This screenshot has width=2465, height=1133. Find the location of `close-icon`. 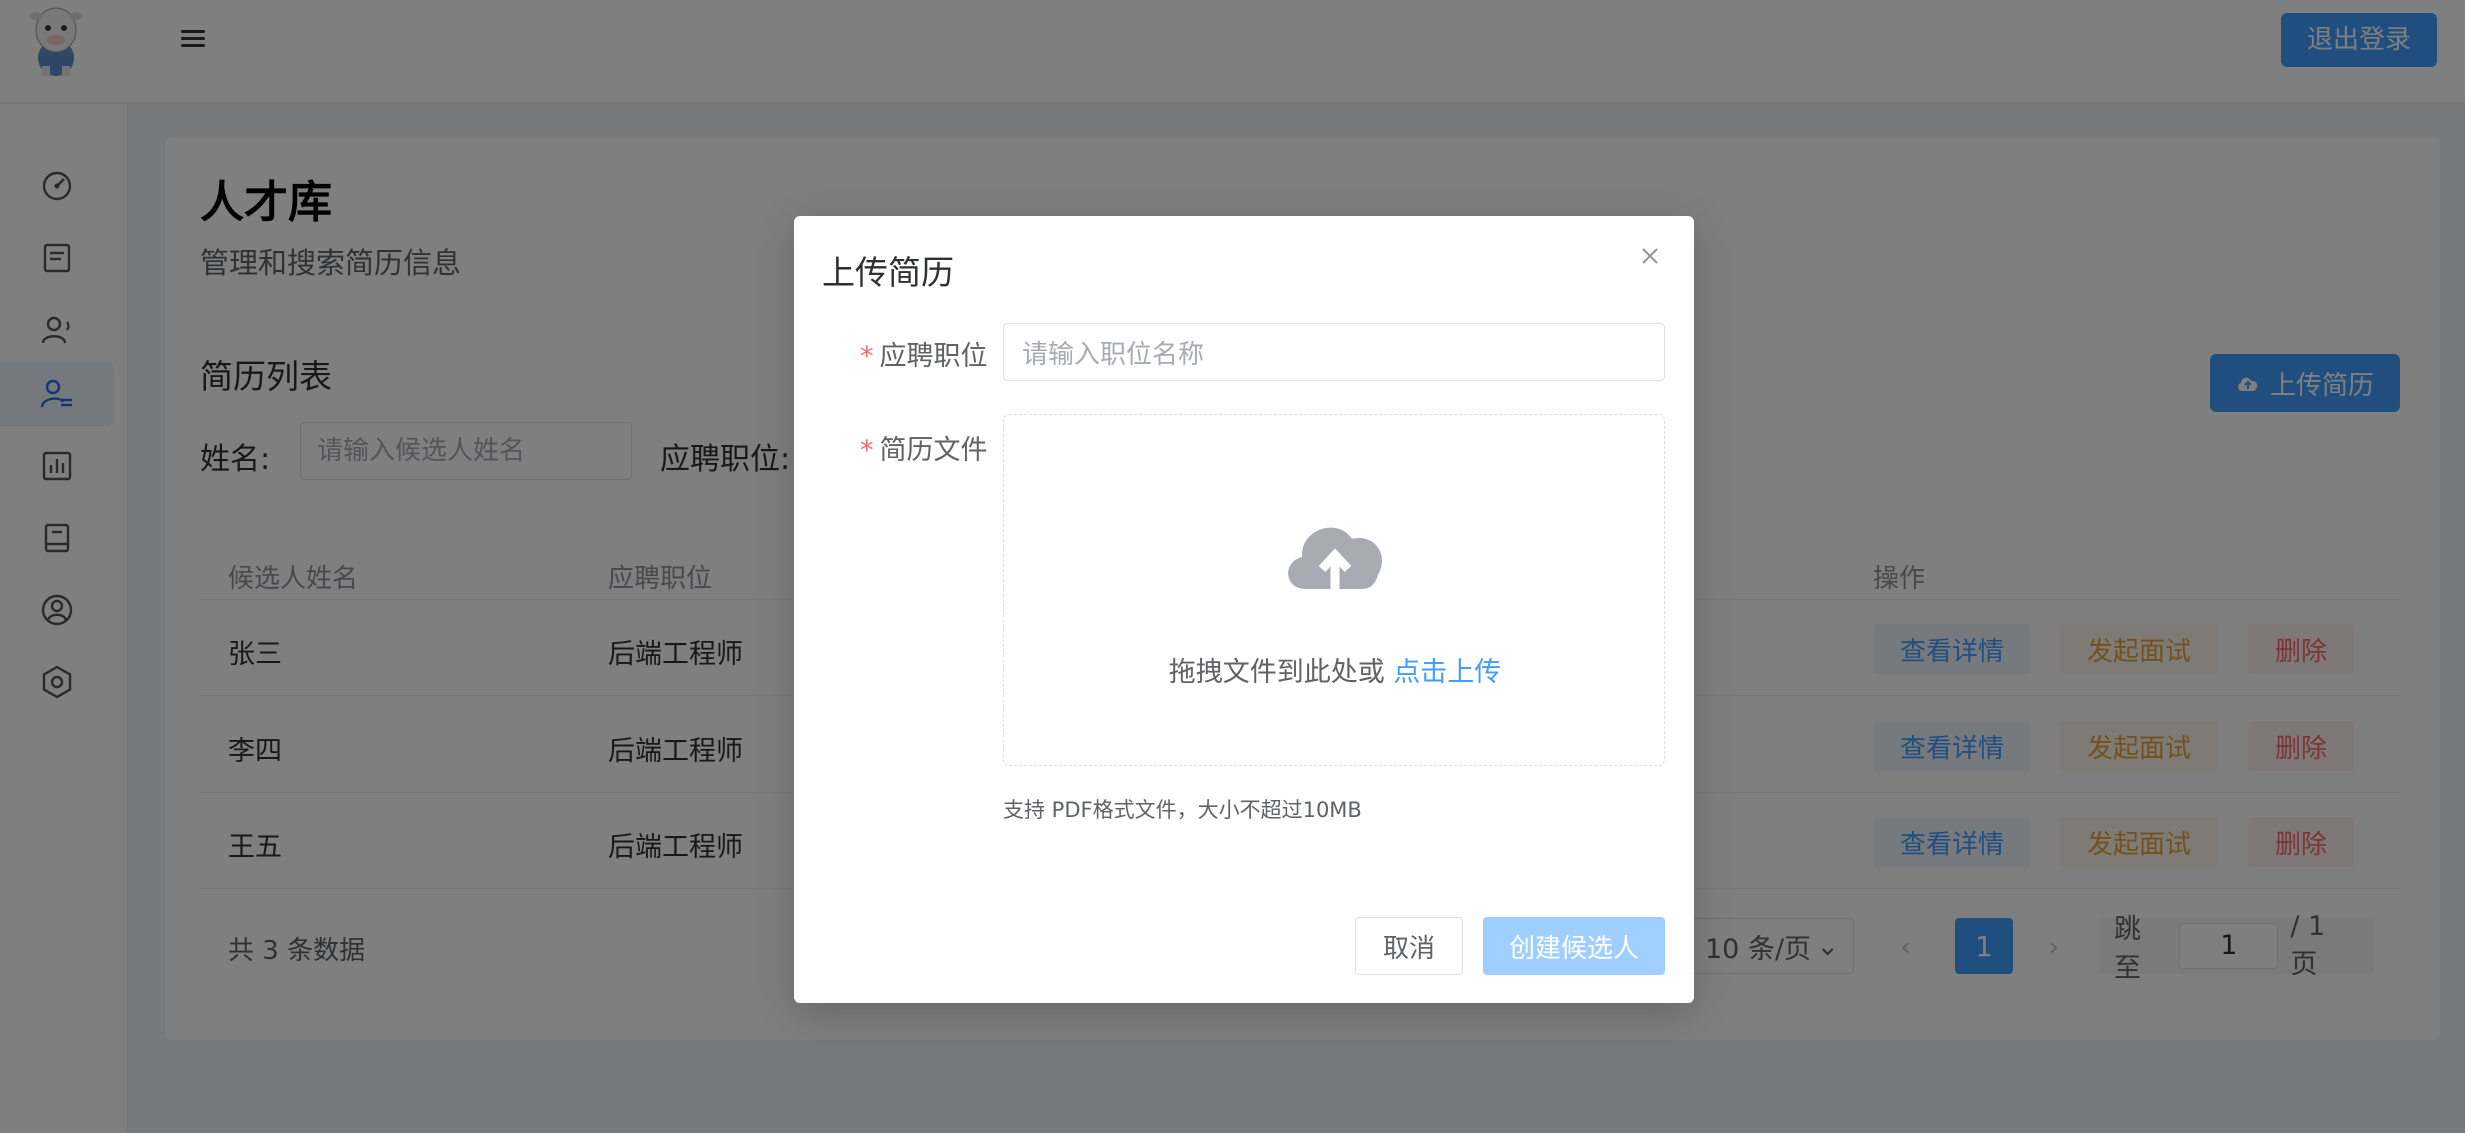

close-icon is located at coordinates (1650, 256).